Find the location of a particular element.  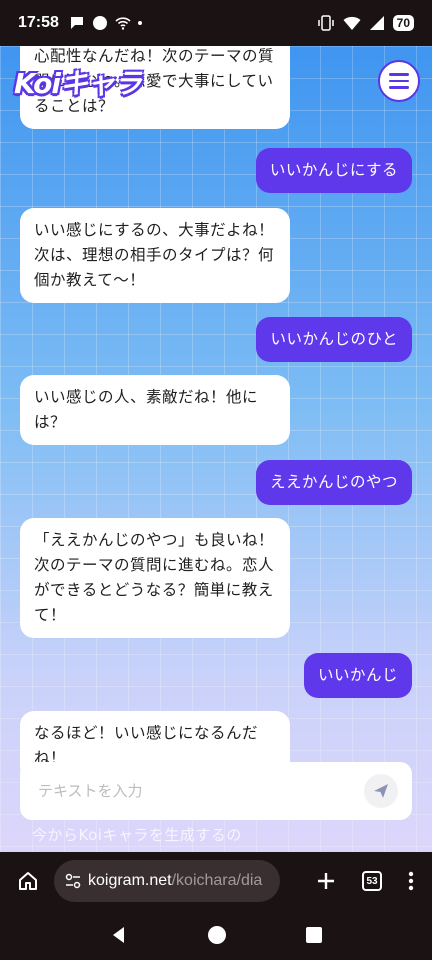

message-input-bar is located at coordinates (216, 791).